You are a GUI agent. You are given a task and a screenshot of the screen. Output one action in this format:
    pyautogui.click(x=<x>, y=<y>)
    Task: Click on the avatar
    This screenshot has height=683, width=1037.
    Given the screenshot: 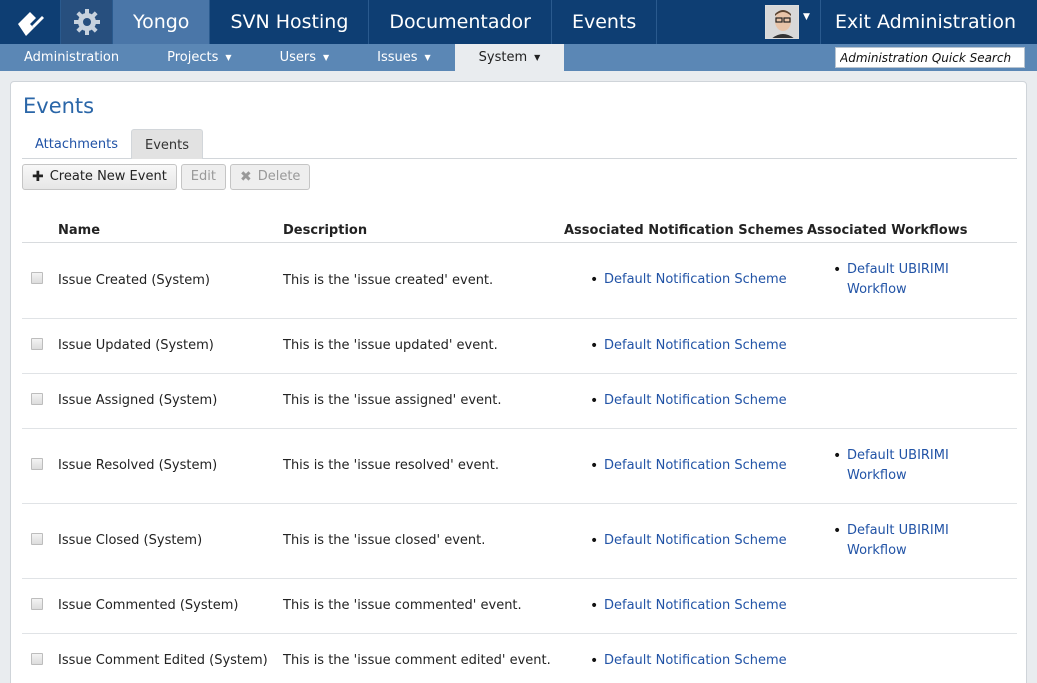 What is the action you would take?
    pyautogui.click(x=782, y=22)
    